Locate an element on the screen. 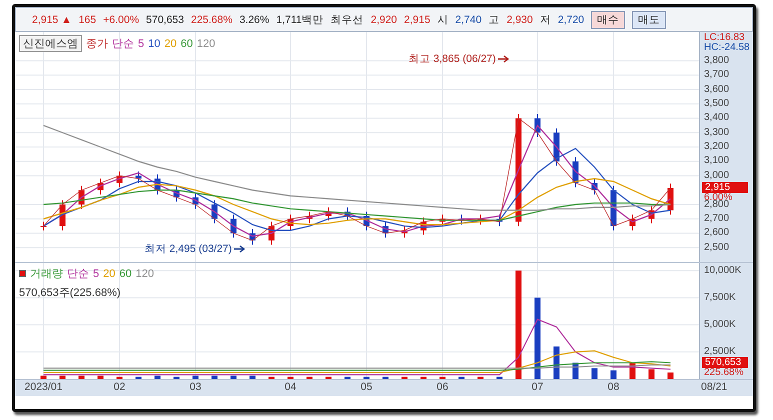 This screenshot has width=773, height=420. axis-label: 3,800 is located at coordinates (717, 61).